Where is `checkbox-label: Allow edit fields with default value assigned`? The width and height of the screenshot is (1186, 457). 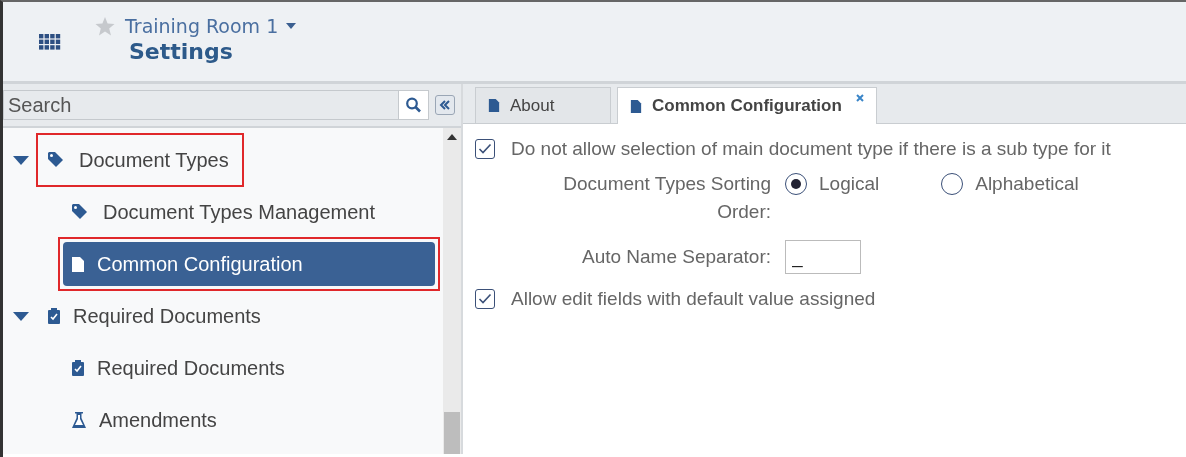 checkbox-label: Allow edit fields with default value assigned is located at coordinates (693, 299).